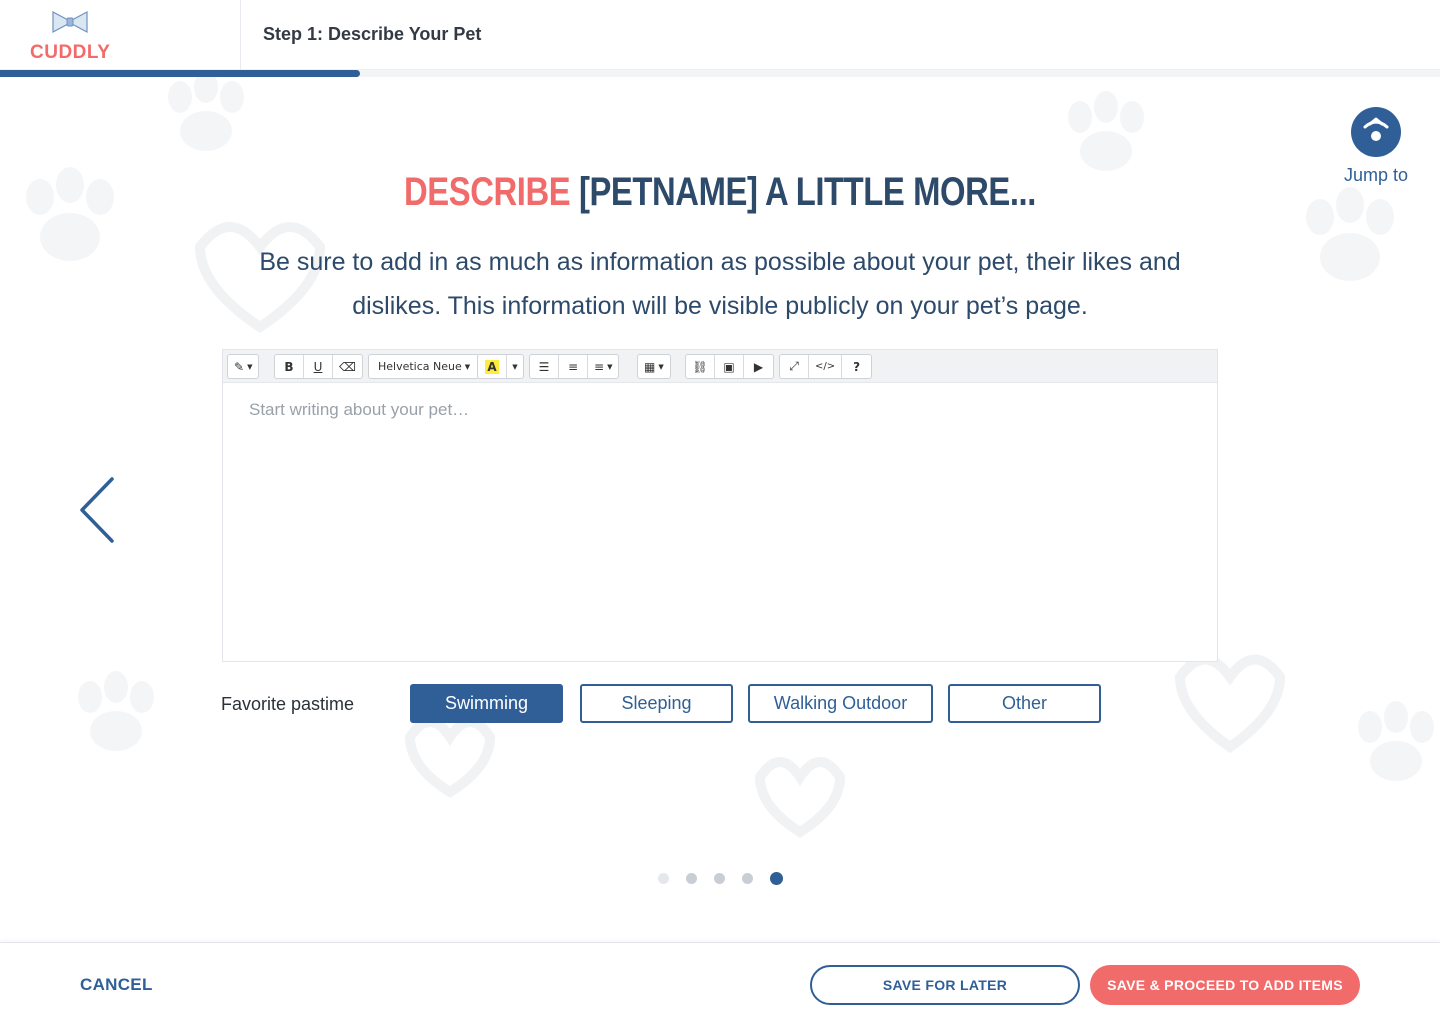 The height and width of the screenshot is (1024, 1440). I want to click on underline-icon: U, so click(318, 366).